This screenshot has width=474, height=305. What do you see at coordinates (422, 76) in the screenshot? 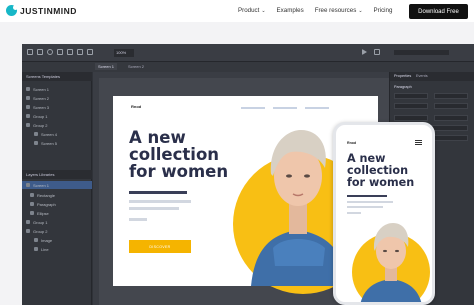
I see `tab-events: Events` at bounding box center [422, 76].